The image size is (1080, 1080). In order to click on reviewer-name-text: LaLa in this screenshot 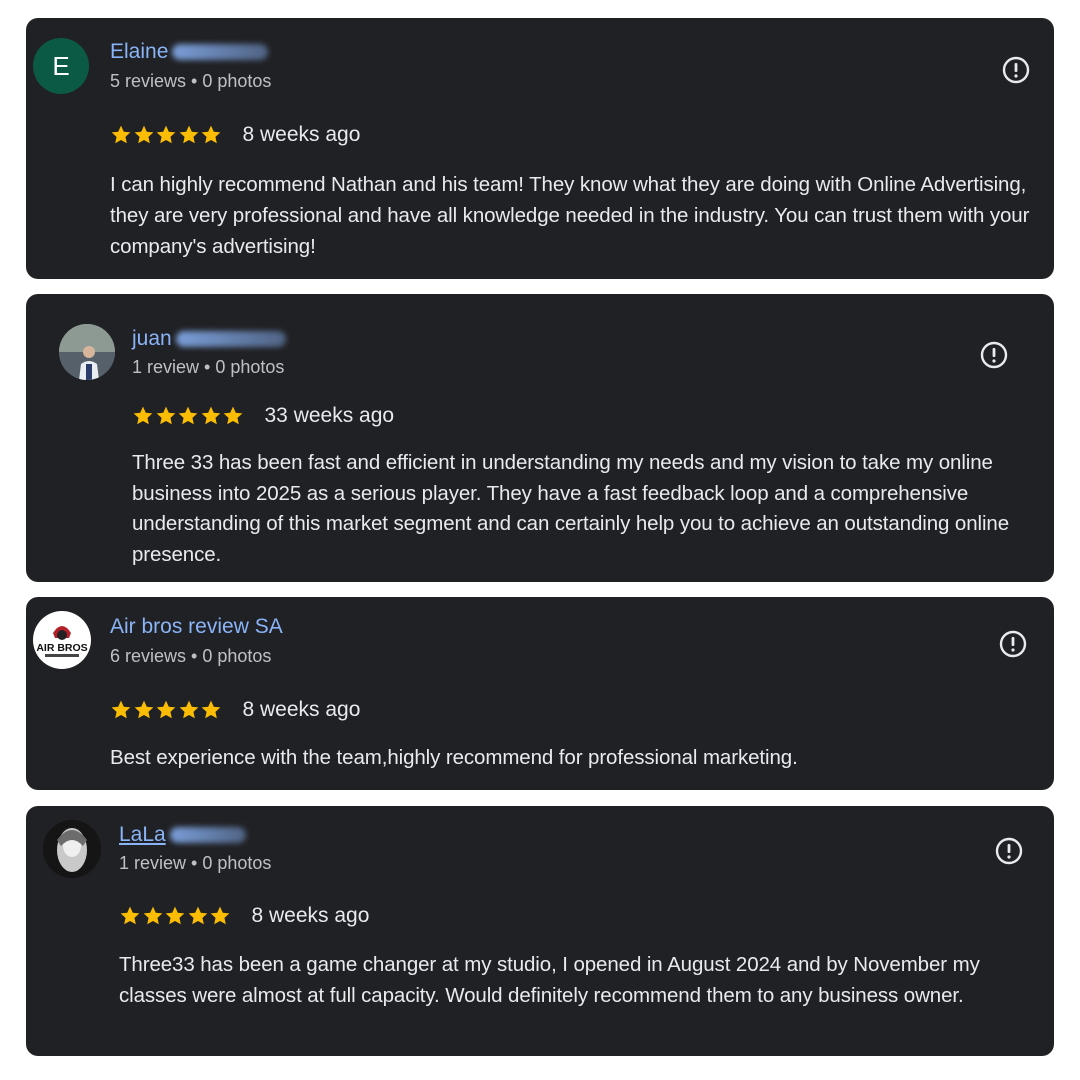, I will do `click(142, 834)`.